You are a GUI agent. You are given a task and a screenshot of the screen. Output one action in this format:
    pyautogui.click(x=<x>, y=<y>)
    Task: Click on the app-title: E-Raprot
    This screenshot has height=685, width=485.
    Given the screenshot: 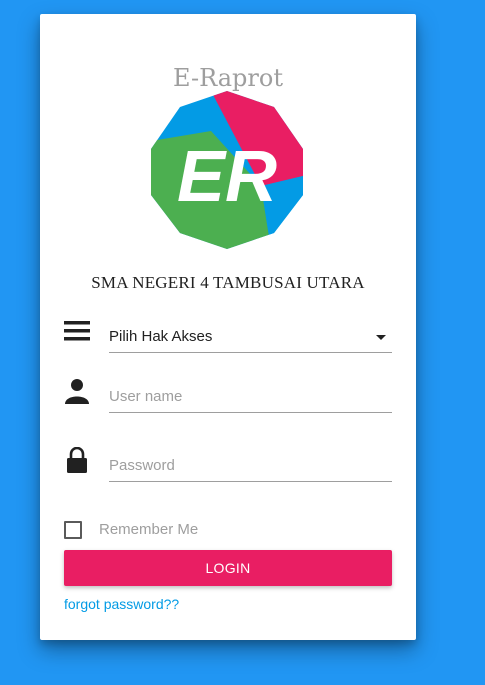 What is the action you would take?
    pyautogui.click(x=228, y=78)
    